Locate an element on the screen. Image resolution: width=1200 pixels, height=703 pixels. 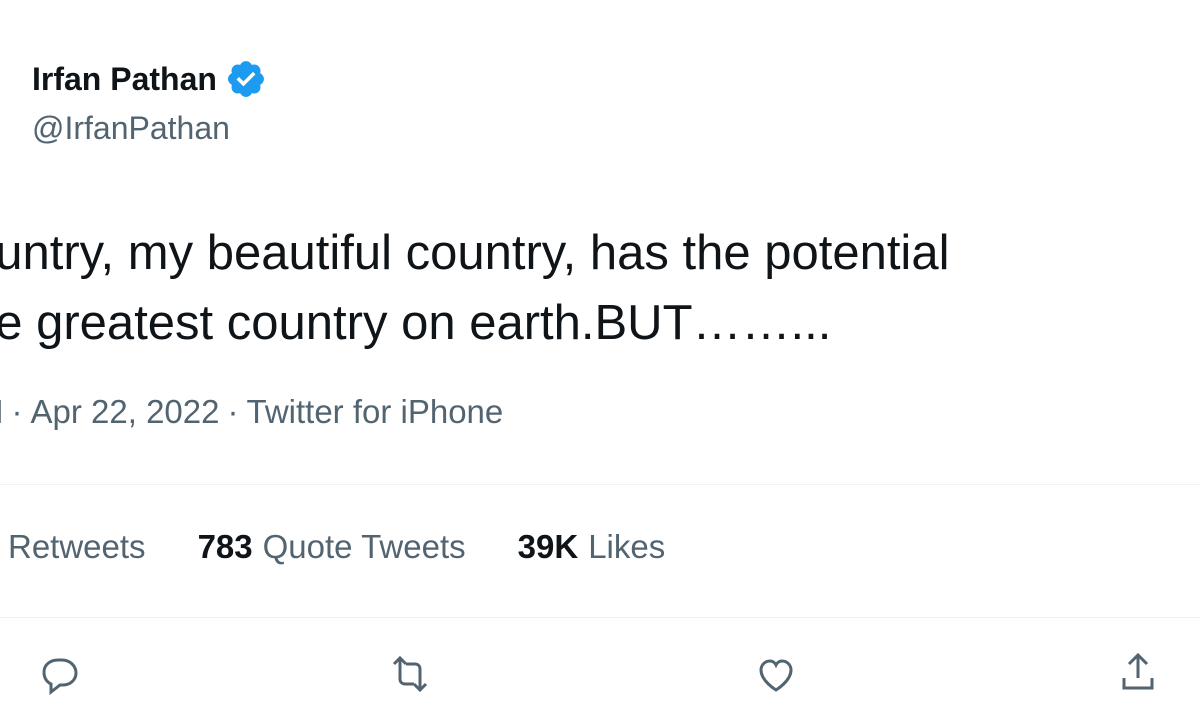
quote-tweets-label: Quote Tweets is located at coordinates (364, 546).